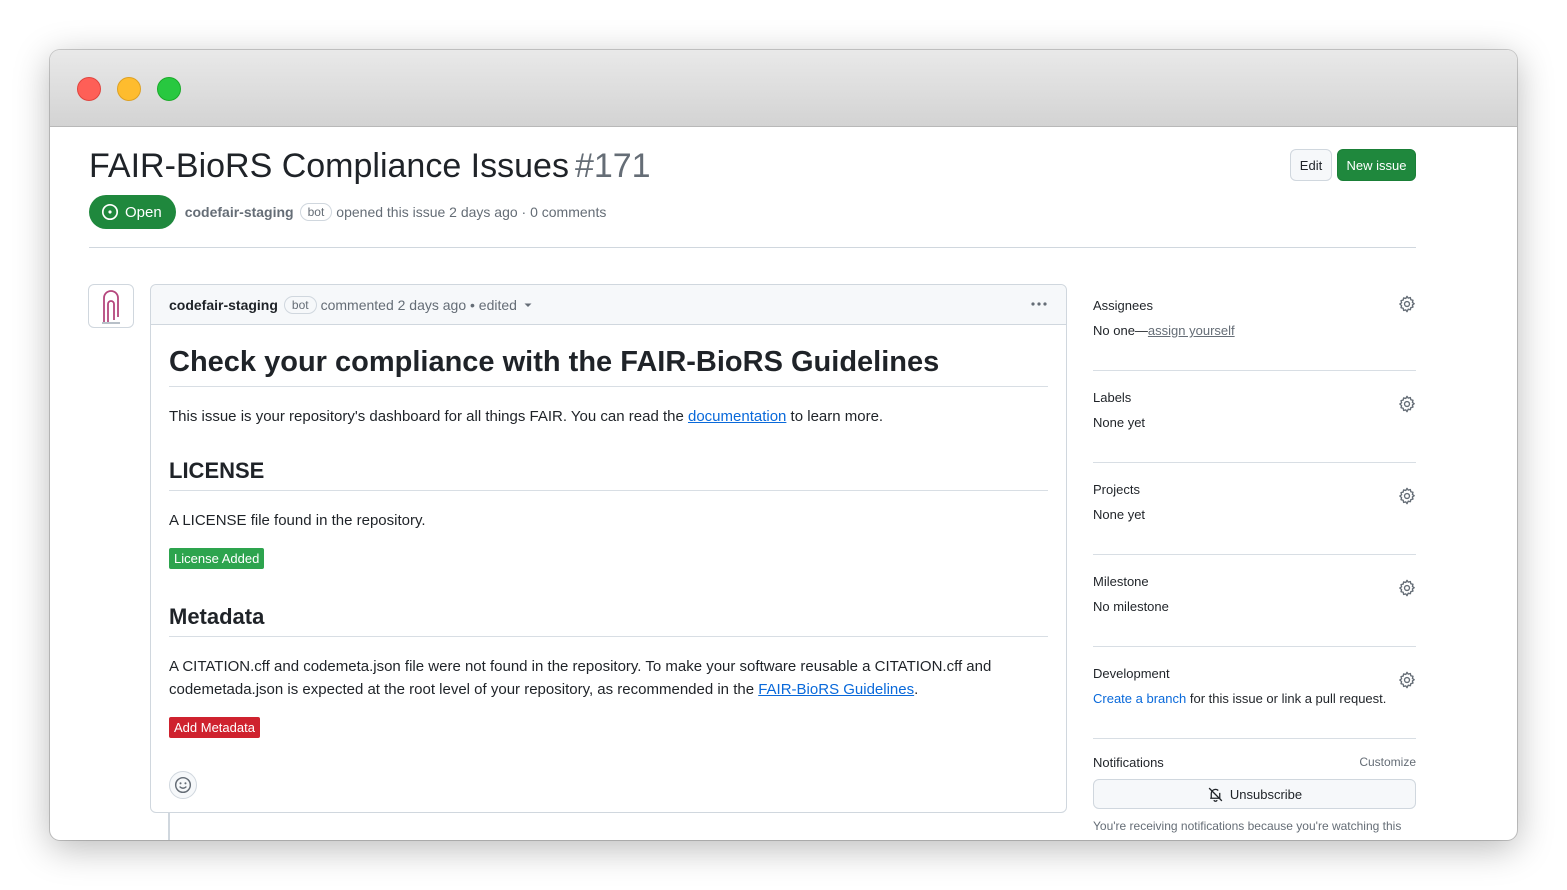  I want to click on labels-section: Labels None yet, so click(1254, 421).